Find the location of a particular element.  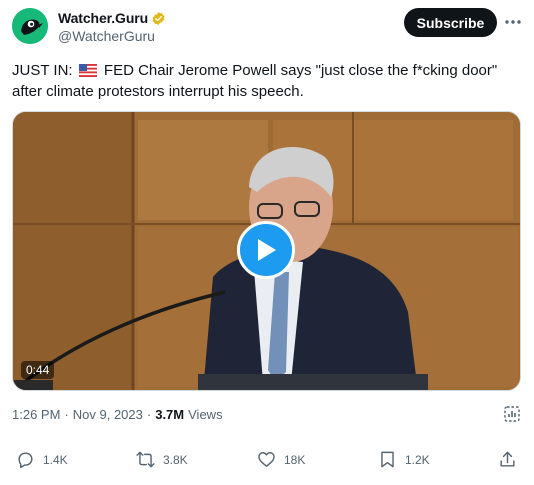

tweet-text-prefix: JUST IN: is located at coordinates (44, 70).